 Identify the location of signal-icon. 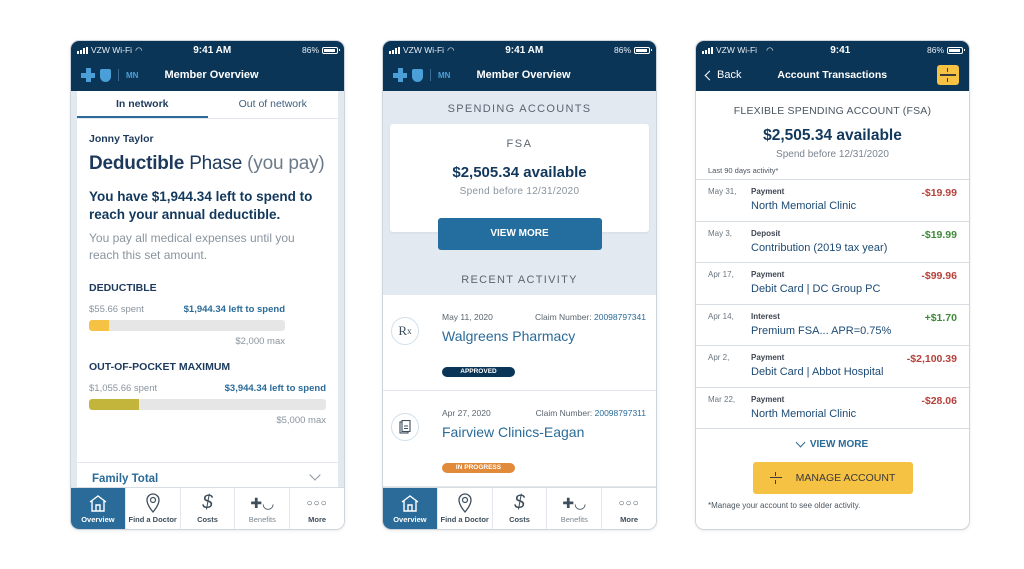
(394, 50).